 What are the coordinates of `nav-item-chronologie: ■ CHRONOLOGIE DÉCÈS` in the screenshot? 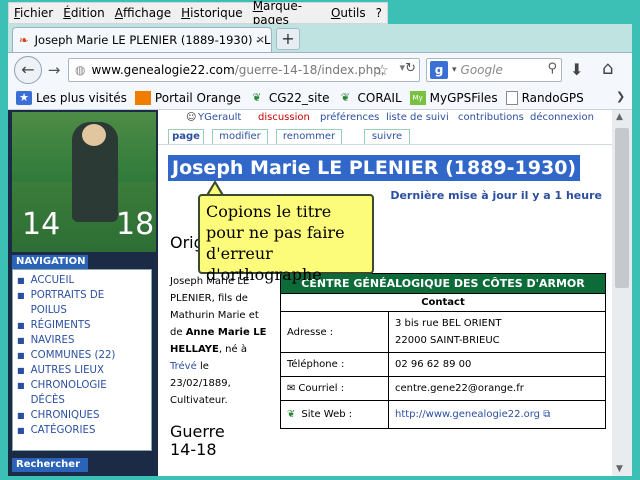 It's located at (82, 393).